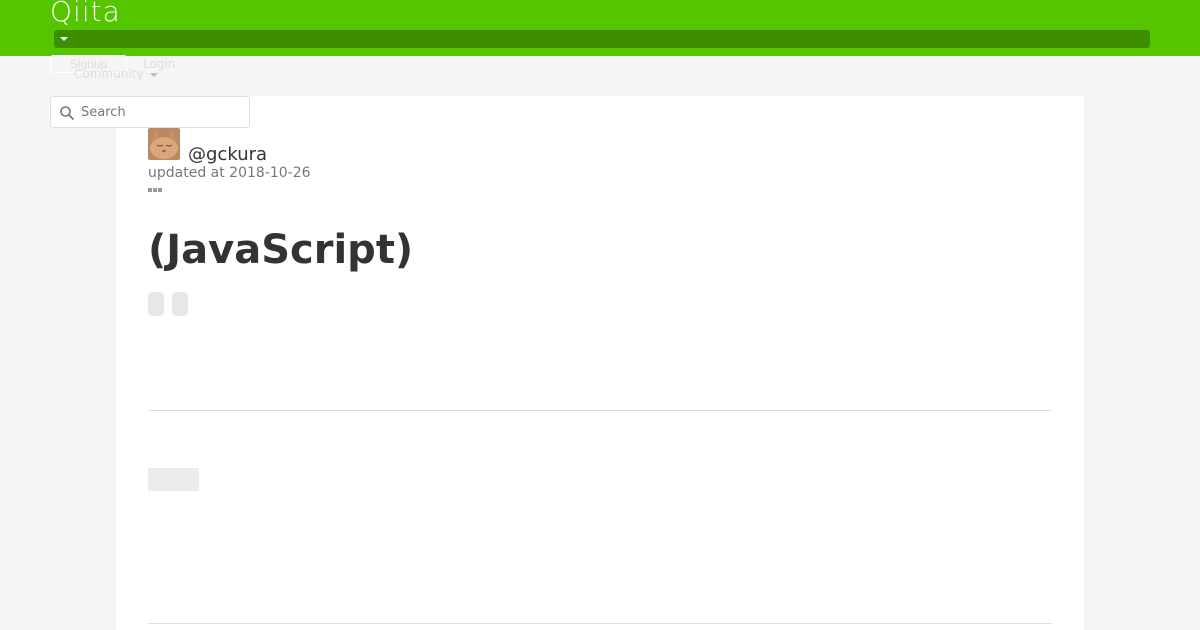 Image resolution: width=1200 pixels, height=630 pixels. Describe the element at coordinates (173, 479) in the screenshot. I see `content-placeholder` at that location.